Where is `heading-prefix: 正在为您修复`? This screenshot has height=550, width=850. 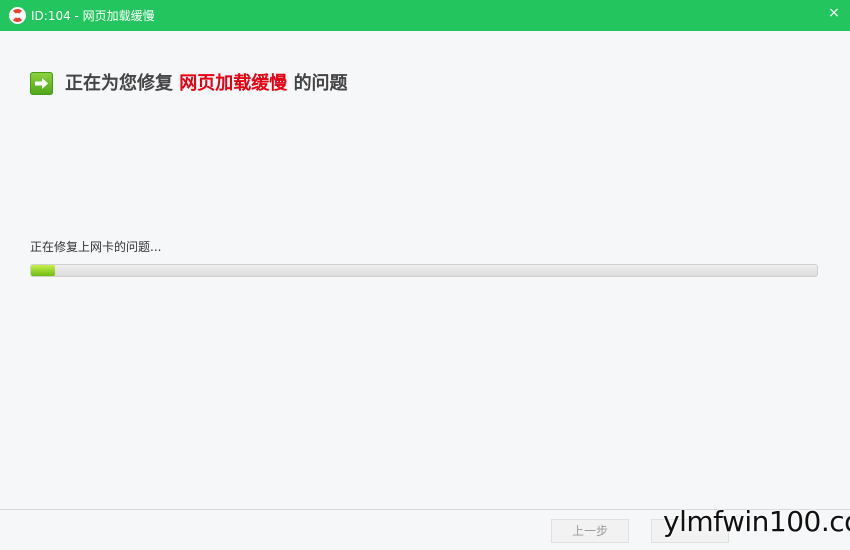
heading-prefix: 正在为您修复 is located at coordinates (119, 83).